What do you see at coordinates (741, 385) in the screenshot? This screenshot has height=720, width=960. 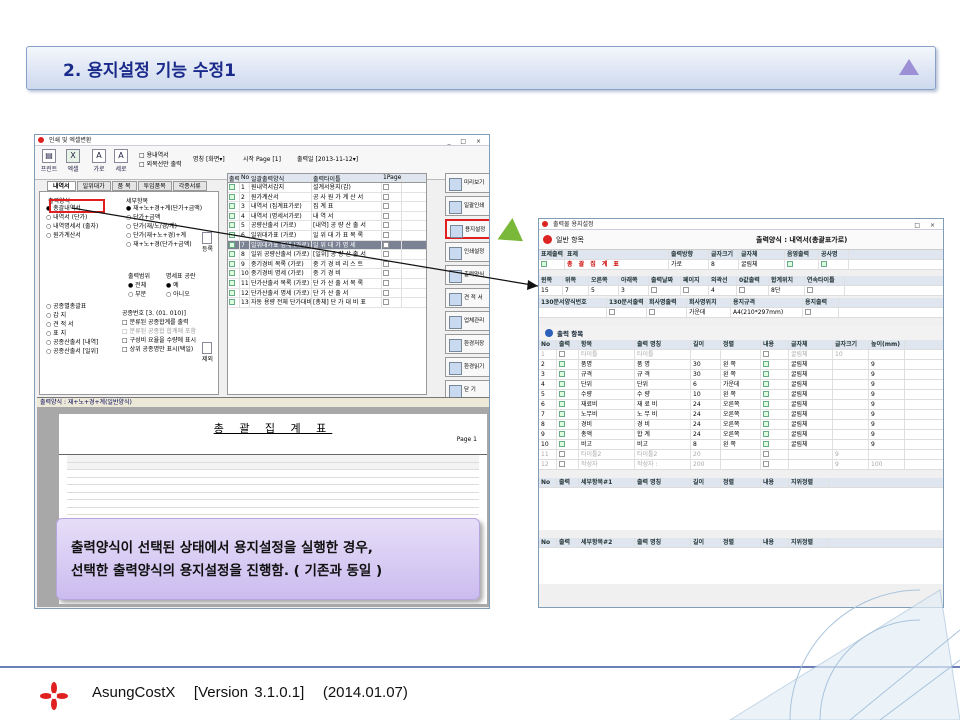 I see `table-row: 4 단위 단위 6 가운데 굴림체 9` at bounding box center [741, 385].